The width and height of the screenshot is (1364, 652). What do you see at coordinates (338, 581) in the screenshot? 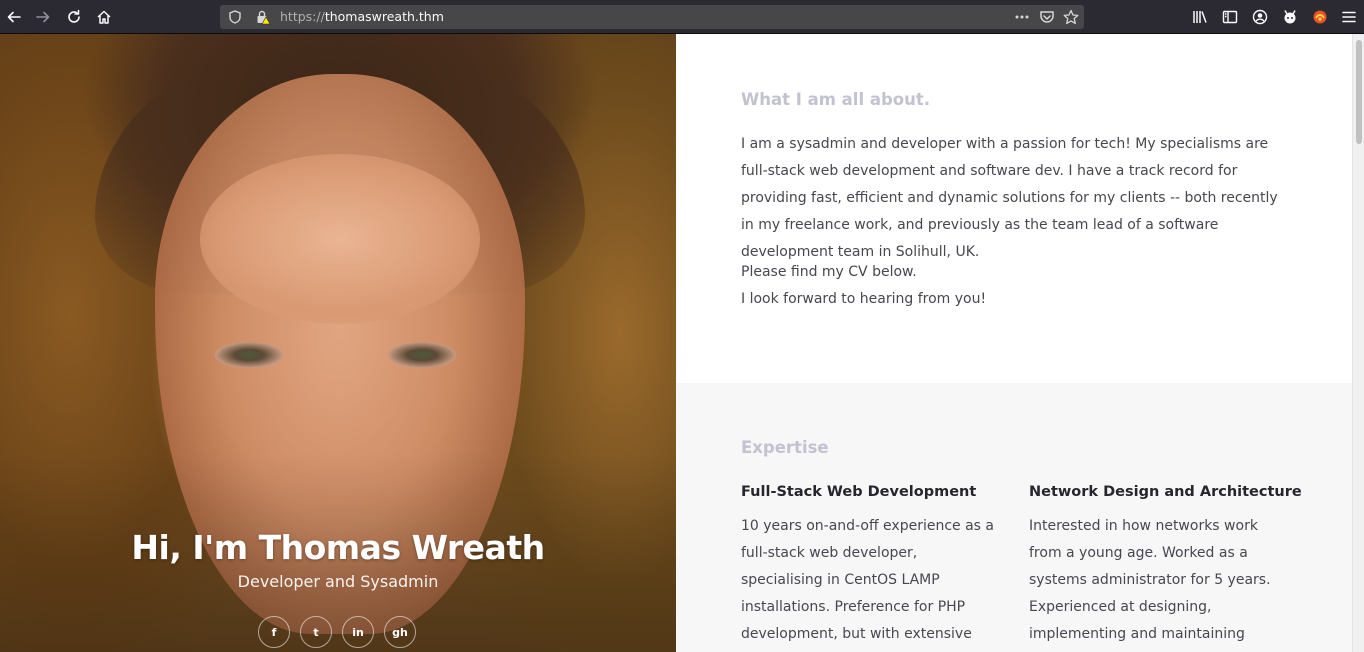
I see `hero-subtitle: Developer and Sysadmin` at bounding box center [338, 581].